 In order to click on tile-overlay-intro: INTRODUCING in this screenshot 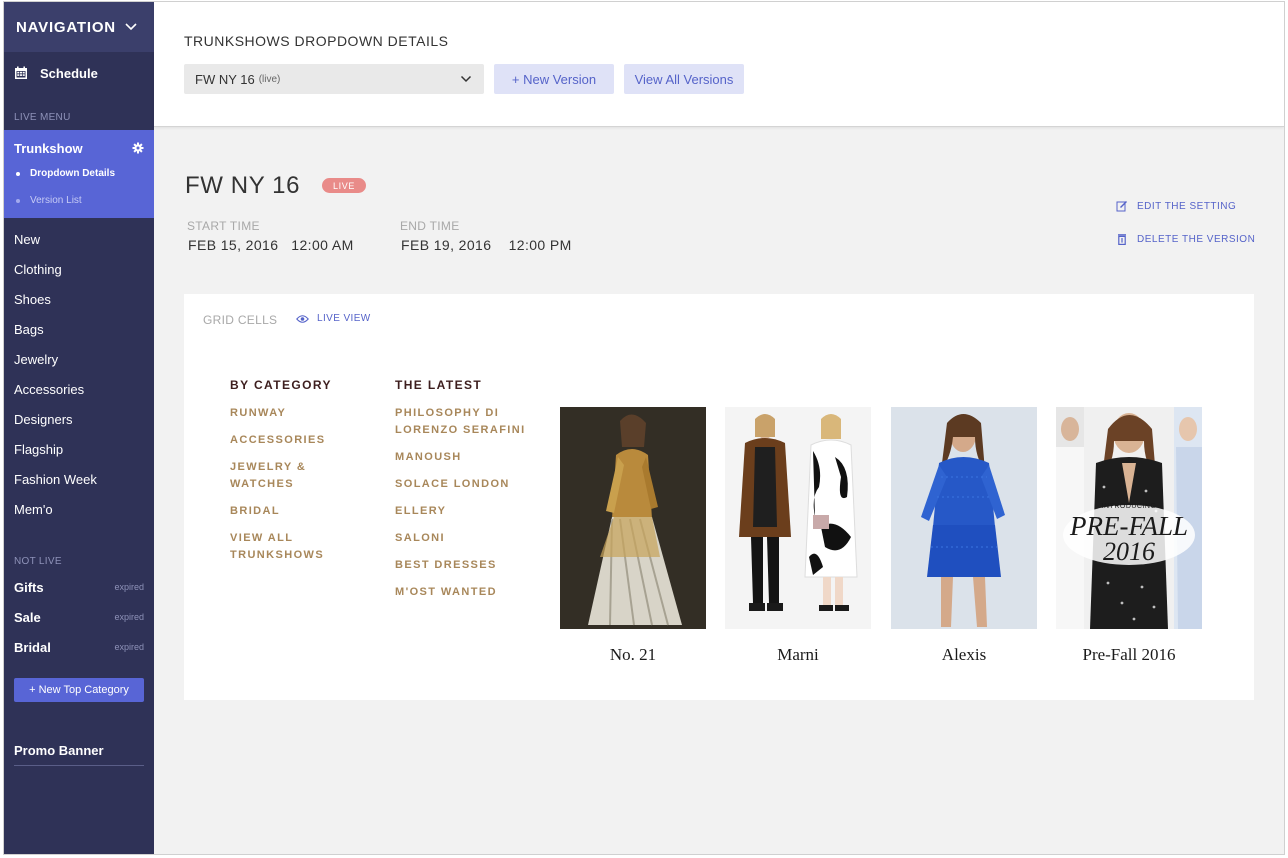, I will do `click(1129, 506)`.